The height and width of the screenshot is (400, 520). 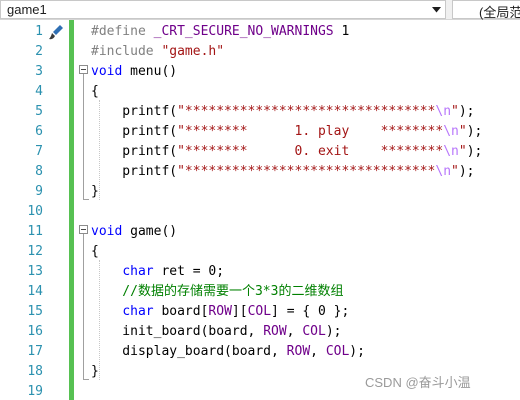 I want to click on line-number: 5, so click(x=39, y=111).